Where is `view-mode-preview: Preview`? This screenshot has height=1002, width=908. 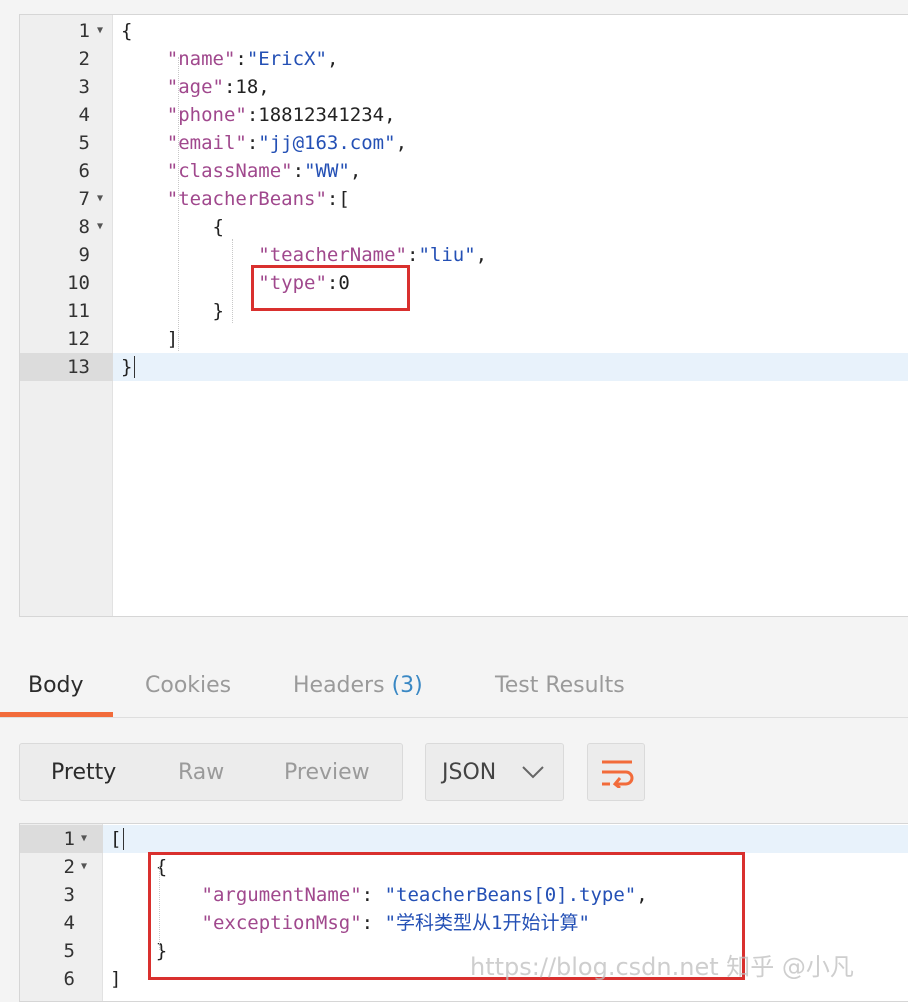
view-mode-preview: Preview is located at coordinates (327, 772).